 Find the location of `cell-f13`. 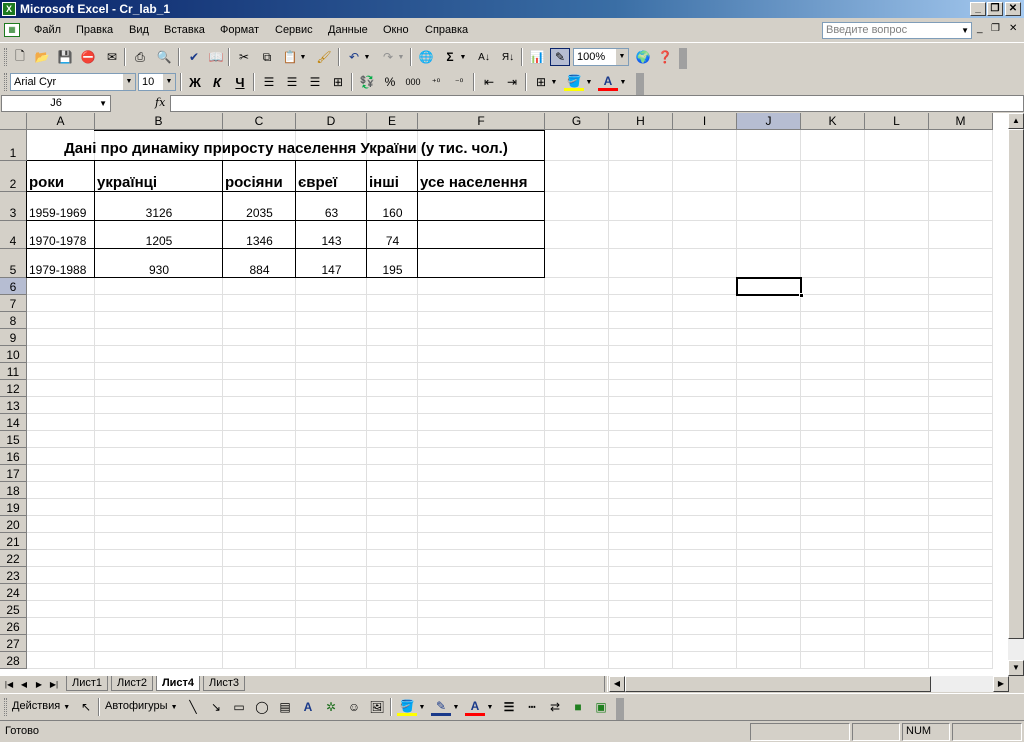

cell-f13 is located at coordinates (481, 405).